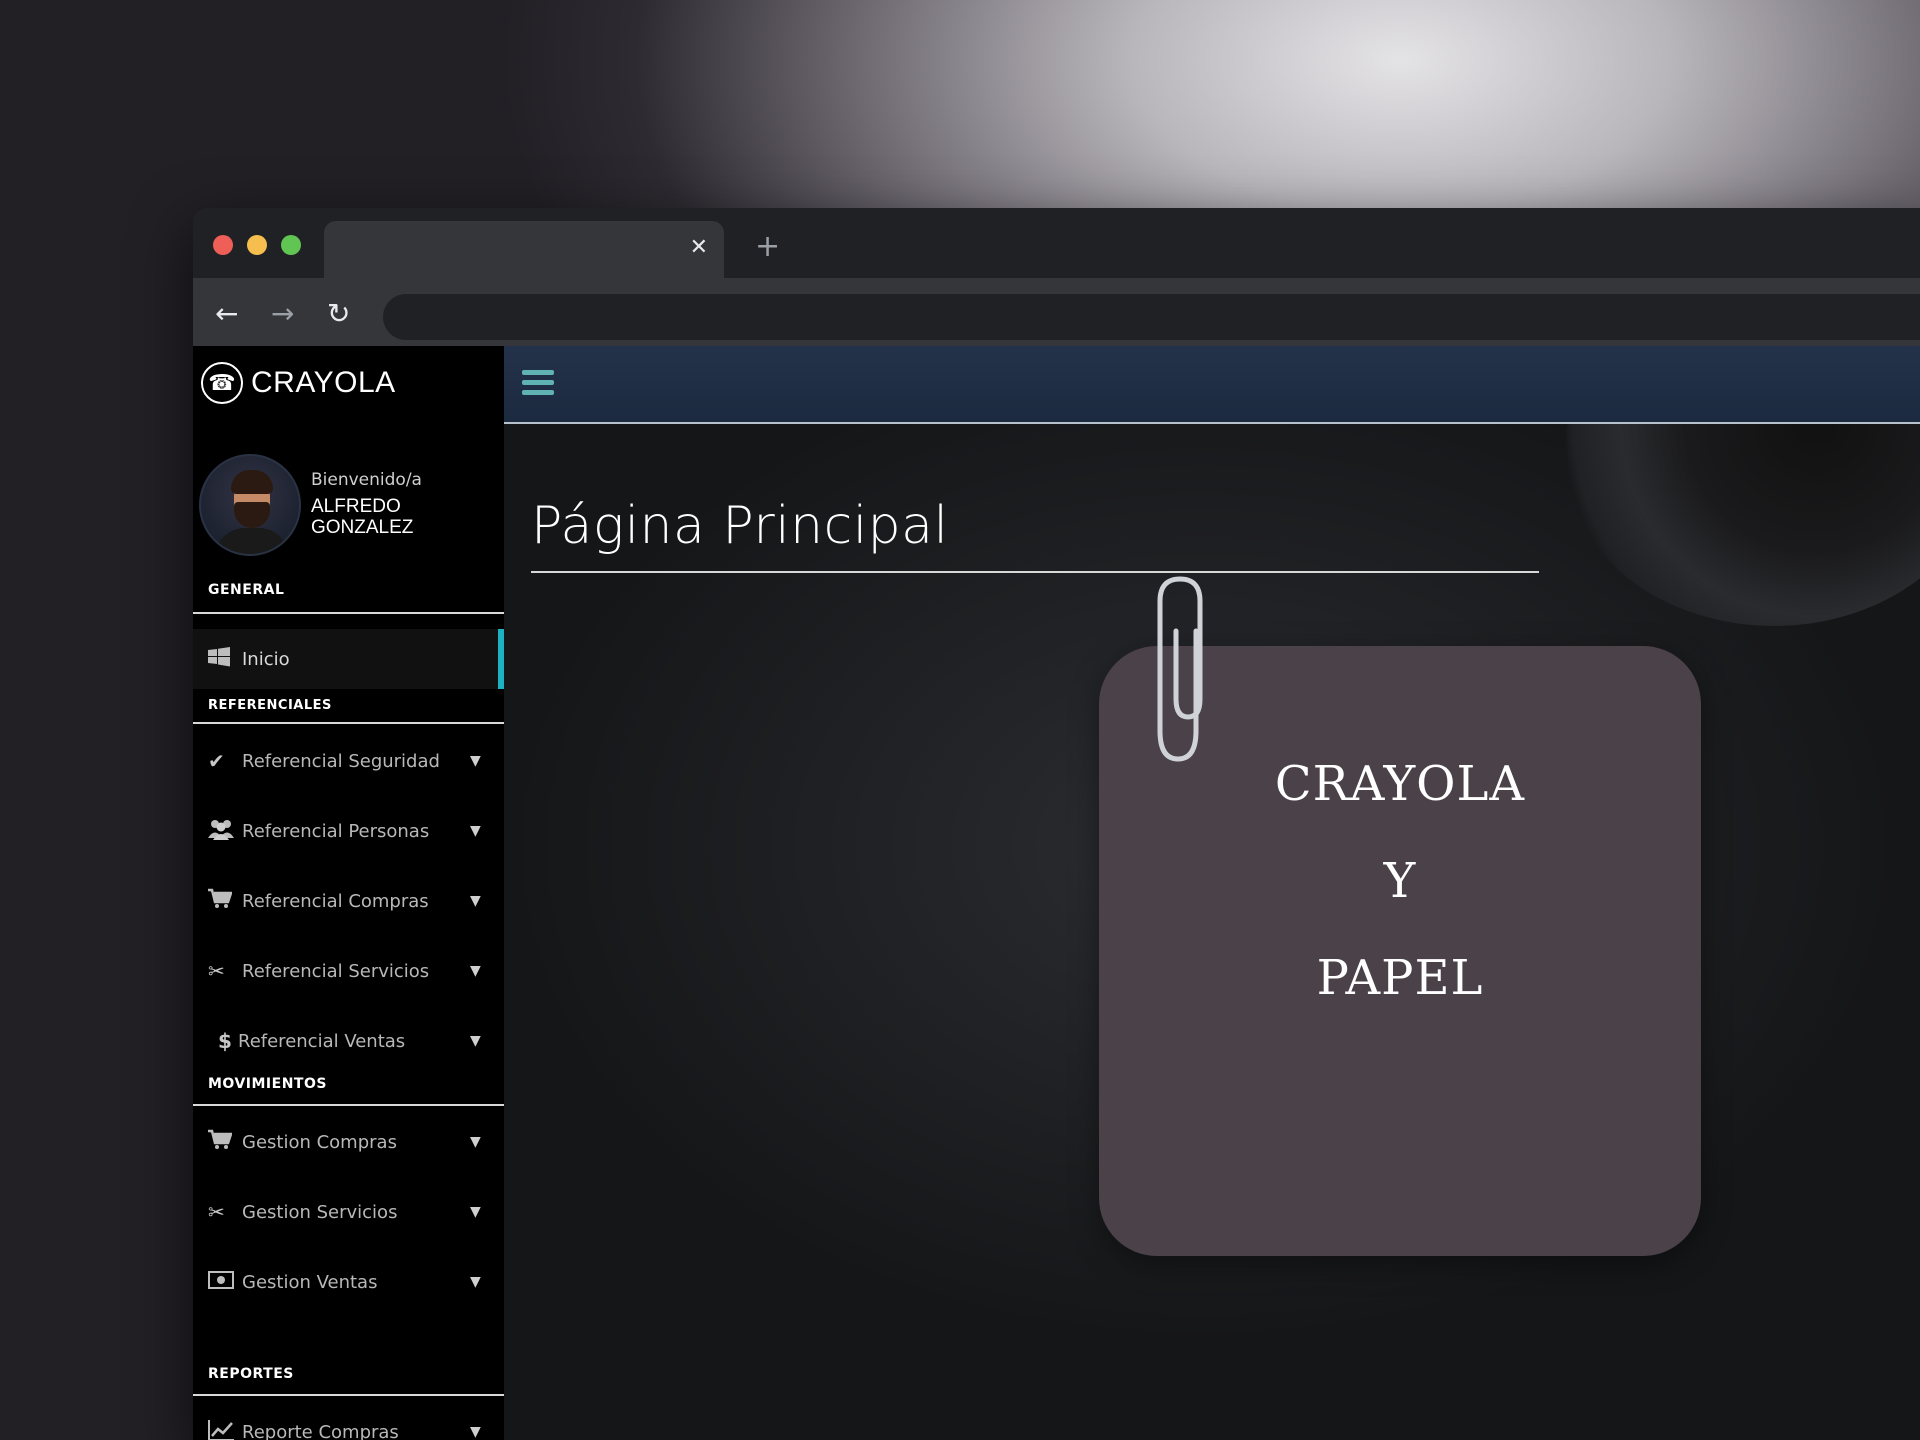  Describe the element at coordinates (226, 314) in the screenshot. I see `back-arrow-icon: ←` at that location.